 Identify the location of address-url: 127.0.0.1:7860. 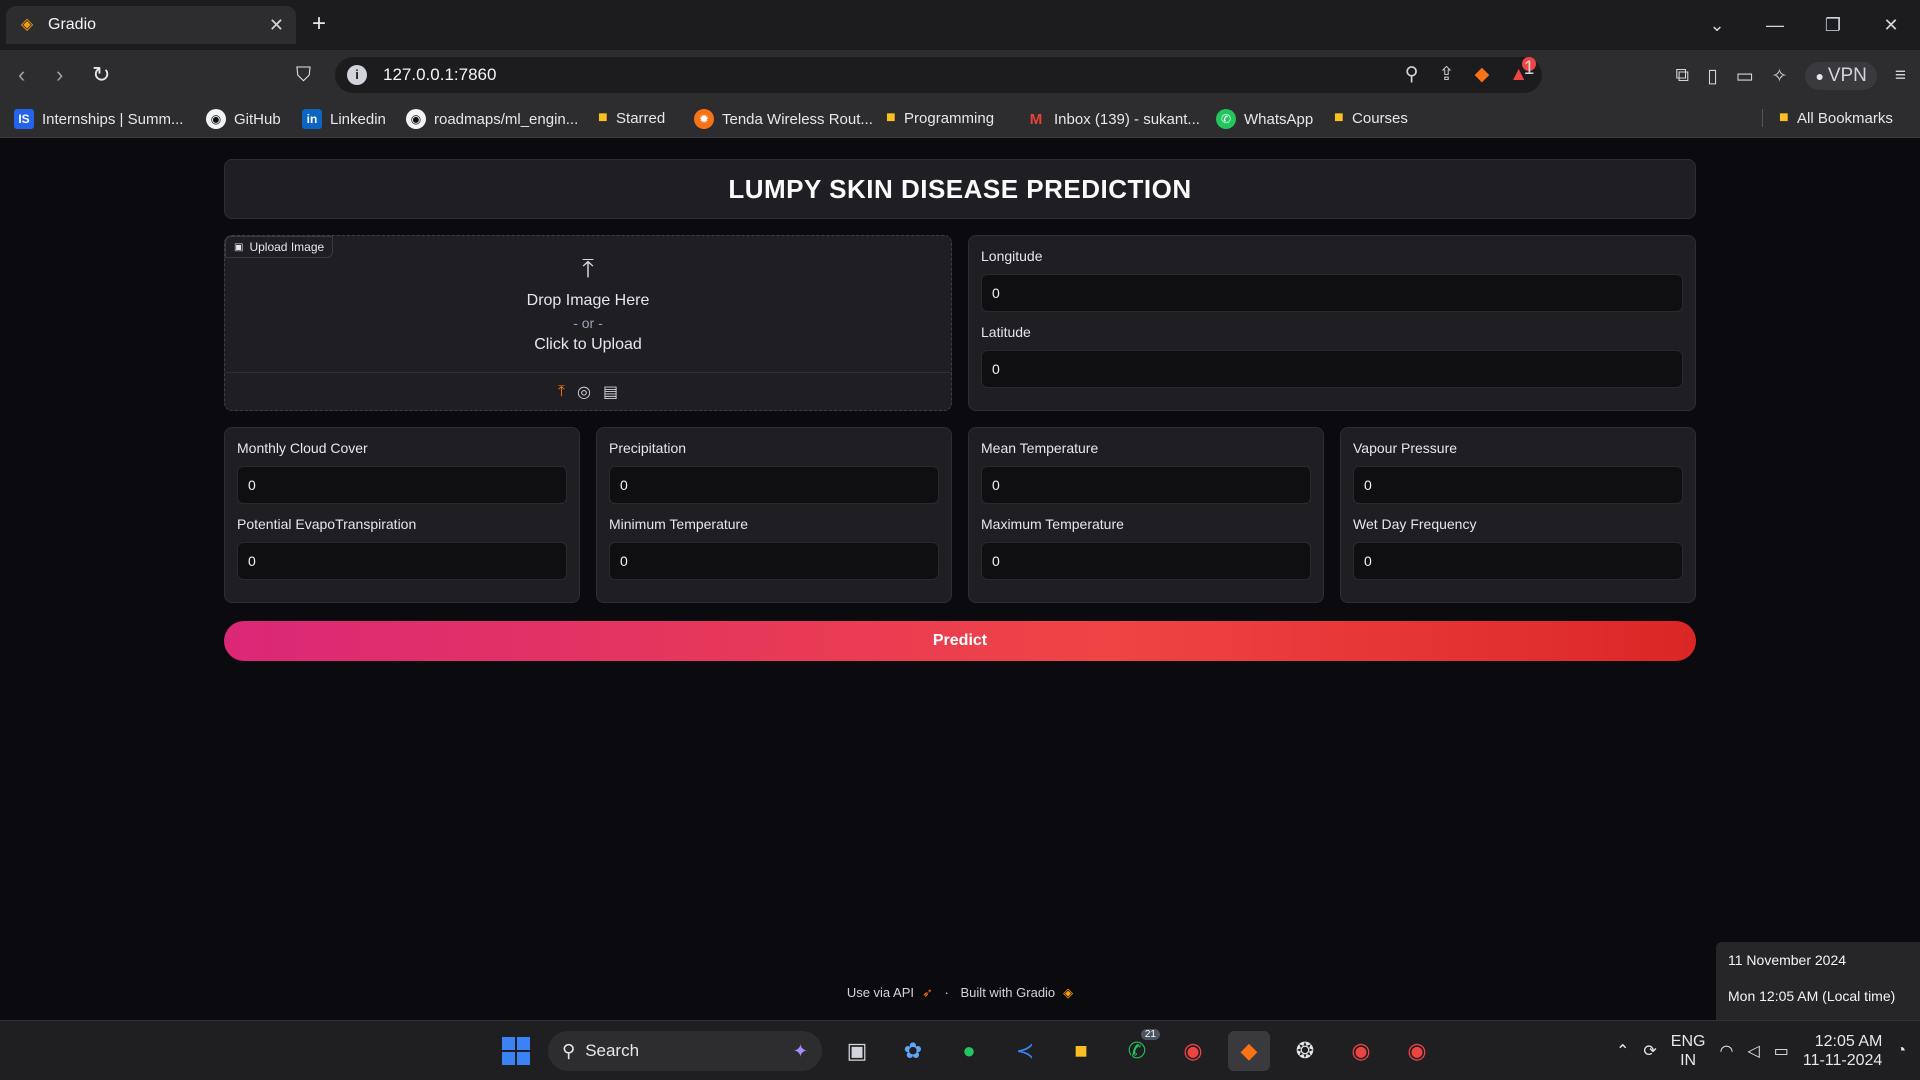
(439, 75).